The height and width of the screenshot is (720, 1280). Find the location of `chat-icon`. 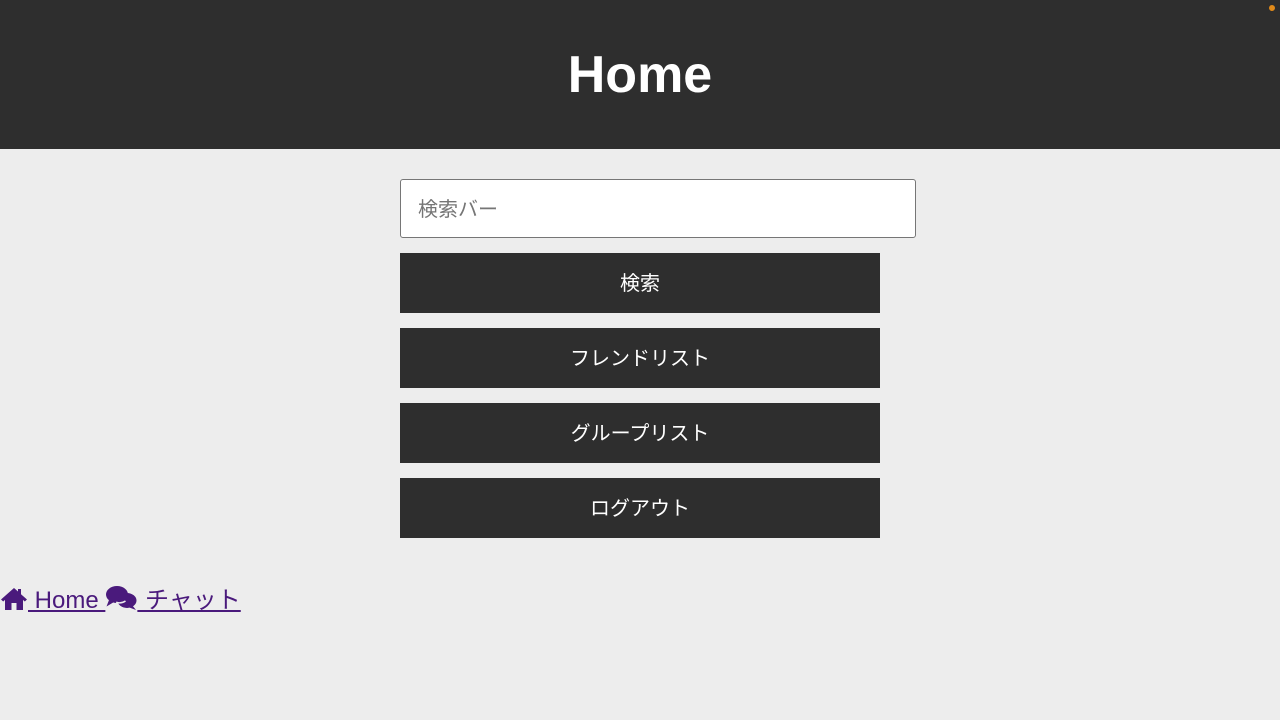

chat-icon is located at coordinates (121, 598).